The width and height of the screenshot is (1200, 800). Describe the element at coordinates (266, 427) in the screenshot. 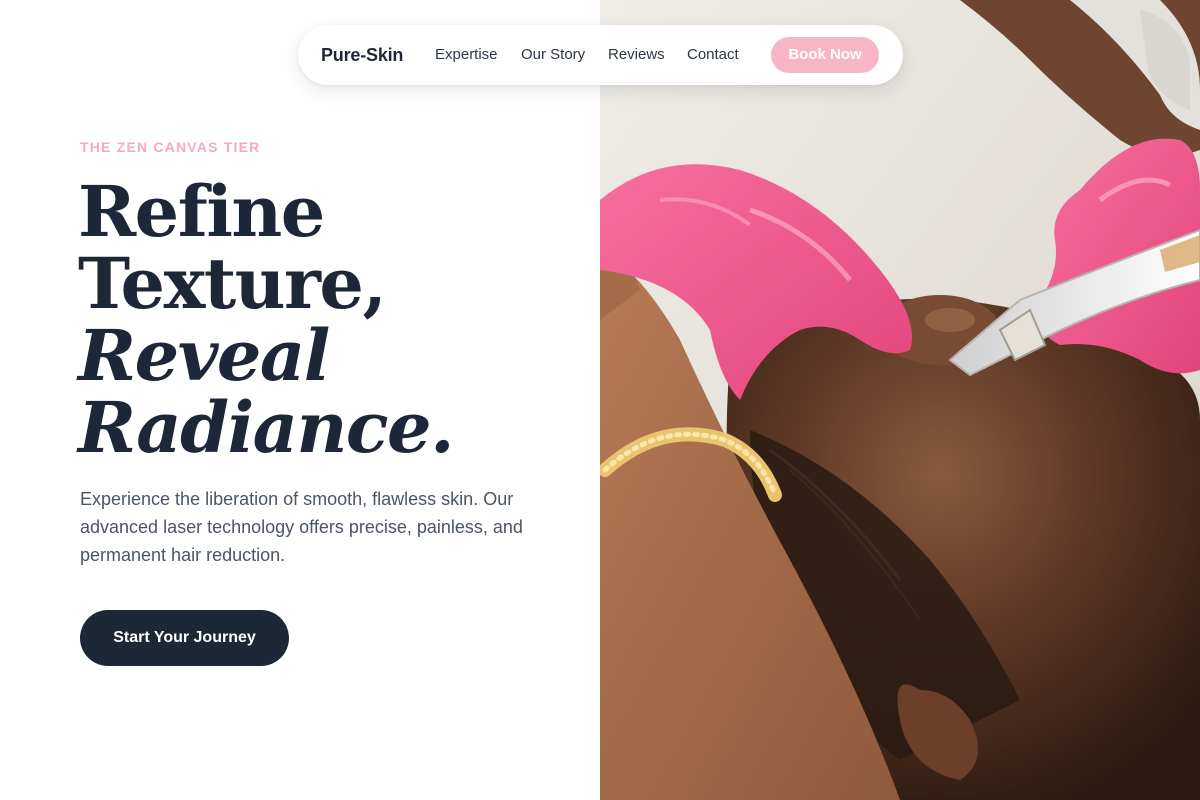

I see `headline-line-4: Radiance.` at that location.